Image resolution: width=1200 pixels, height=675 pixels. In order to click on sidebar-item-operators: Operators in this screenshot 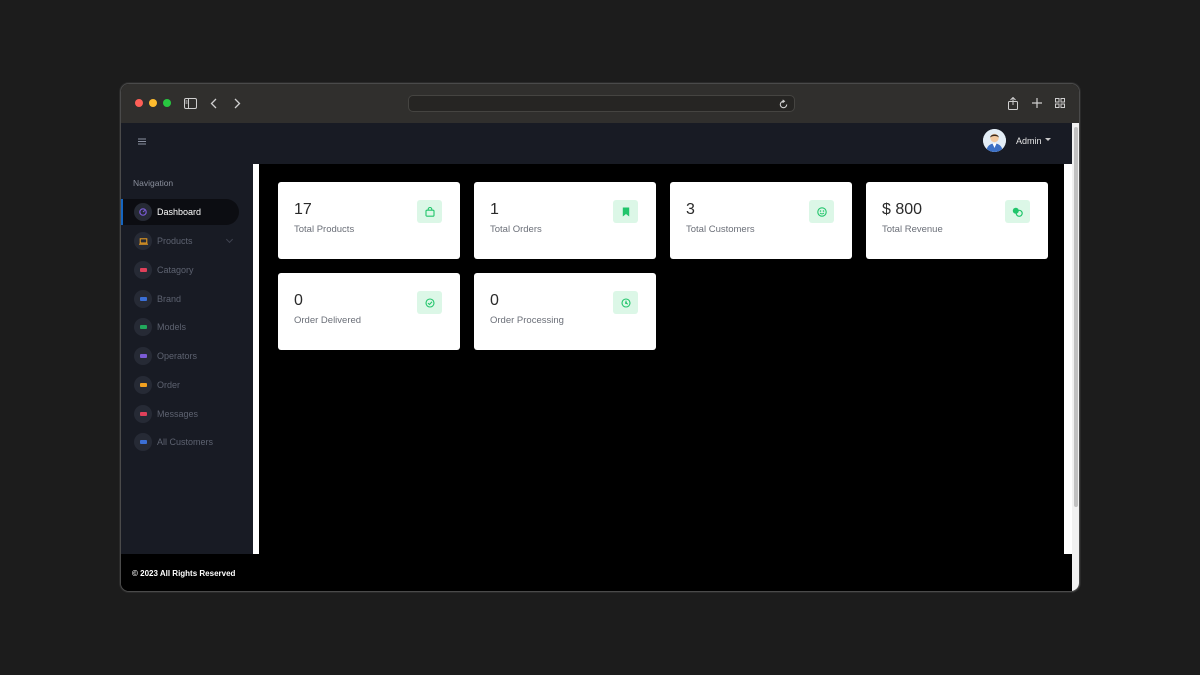, I will do `click(180, 356)`.